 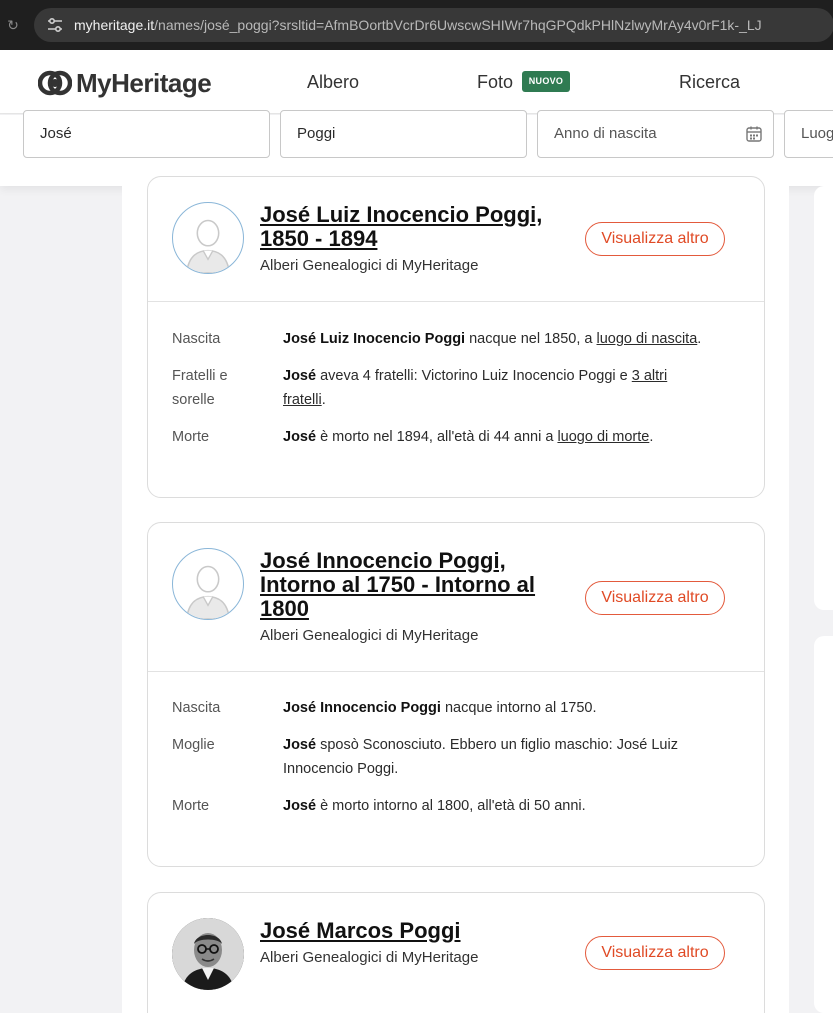 What do you see at coordinates (146, 134) in the screenshot?
I see `first-name-field: José` at bounding box center [146, 134].